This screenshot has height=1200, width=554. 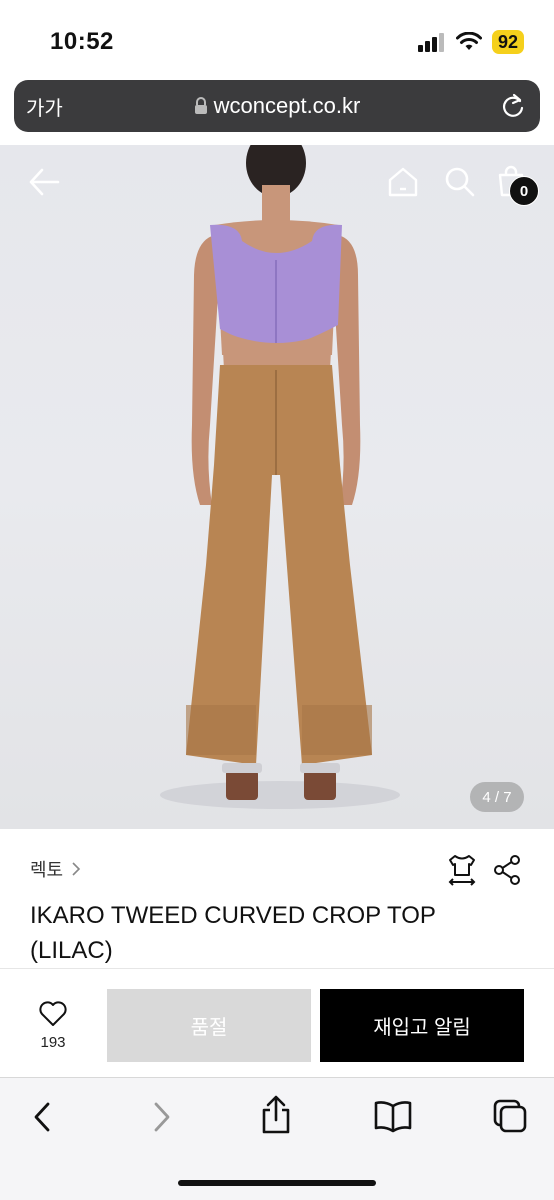 What do you see at coordinates (209, 1025) in the screenshot?
I see `soldout-button: 품절` at bounding box center [209, 1025].